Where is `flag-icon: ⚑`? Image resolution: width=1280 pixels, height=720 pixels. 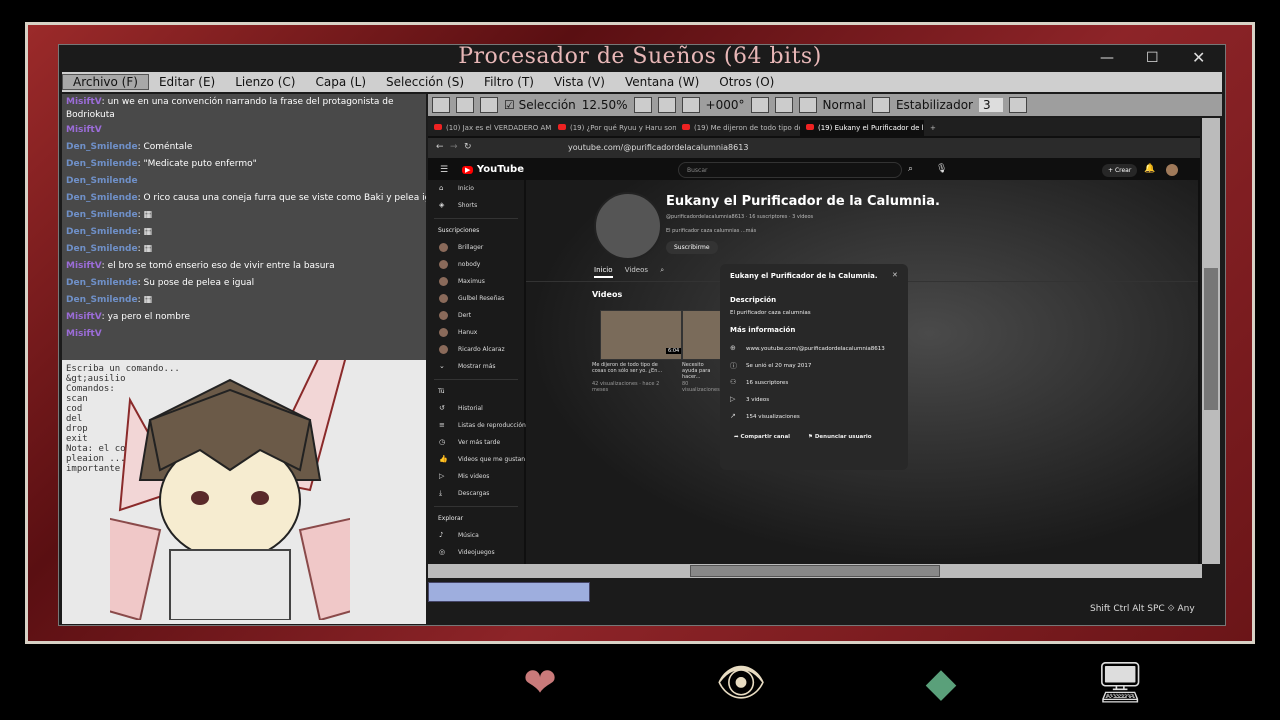 flag-icon: ⚑ is located at coordinates (810, 437).